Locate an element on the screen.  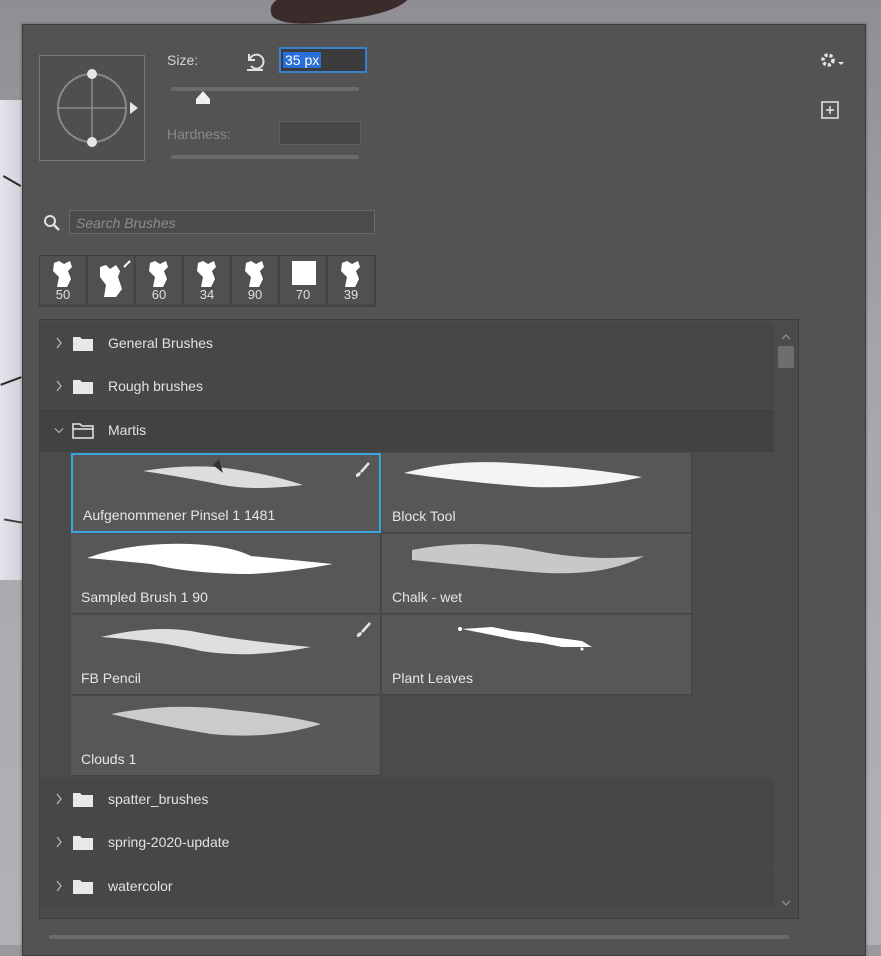
size-label: Size: is located at coordinates (183, 60).